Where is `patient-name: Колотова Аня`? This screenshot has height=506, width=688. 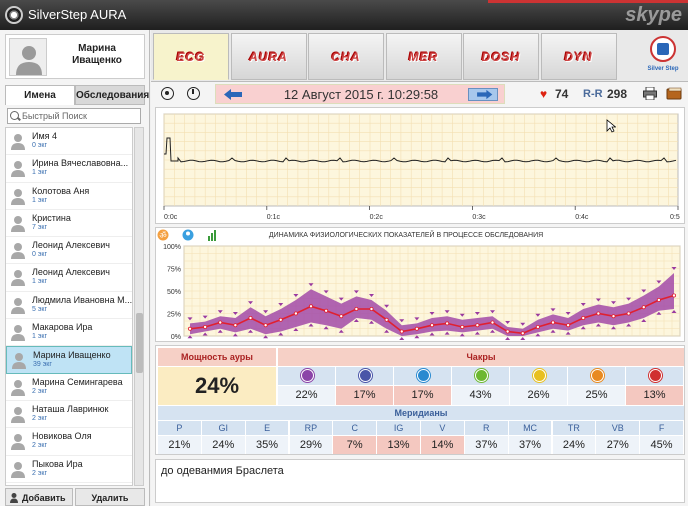
patient-name: Колотова Аня is located at coordinates (61, 190).